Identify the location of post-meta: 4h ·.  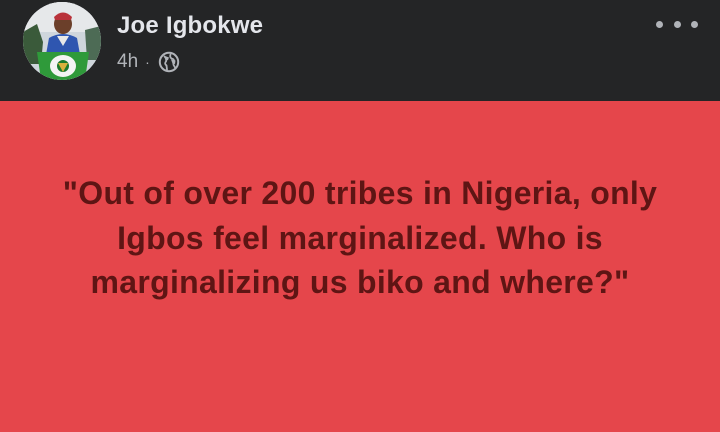
(148, 62).